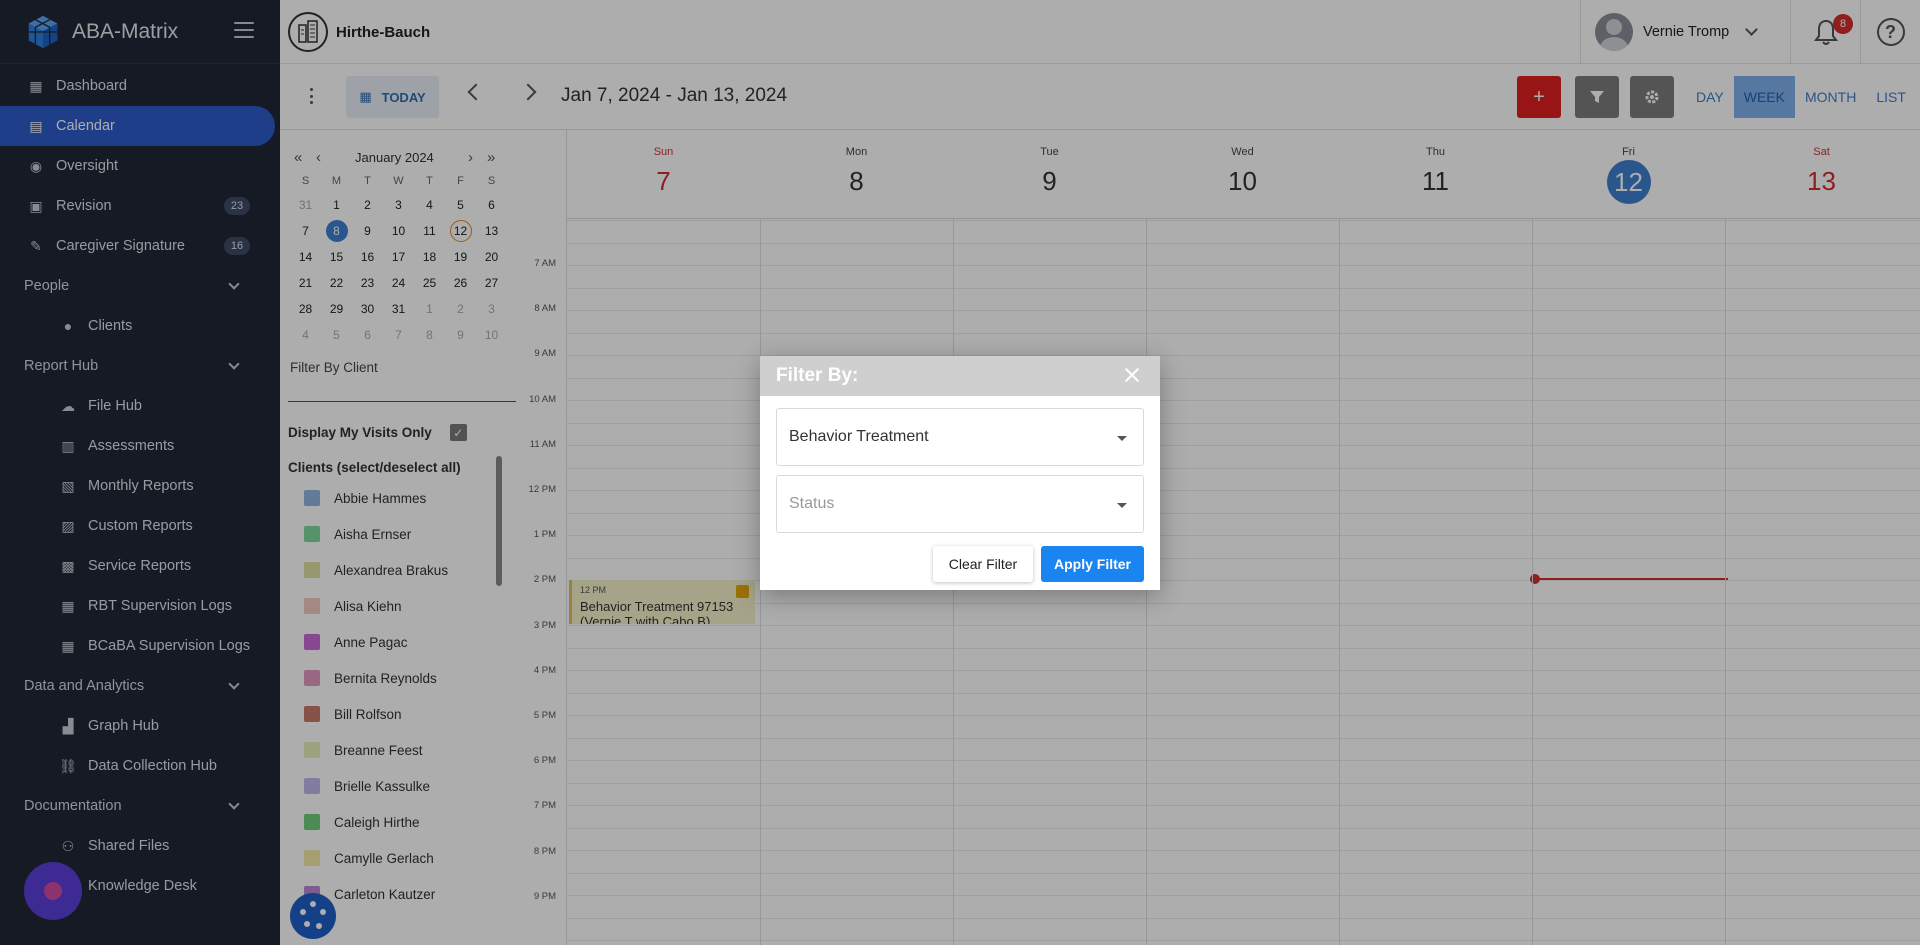  Describe the element at coordinates (983, 564) in the screenshot. I see `clear-filter-button: Clear Filter` at that location.